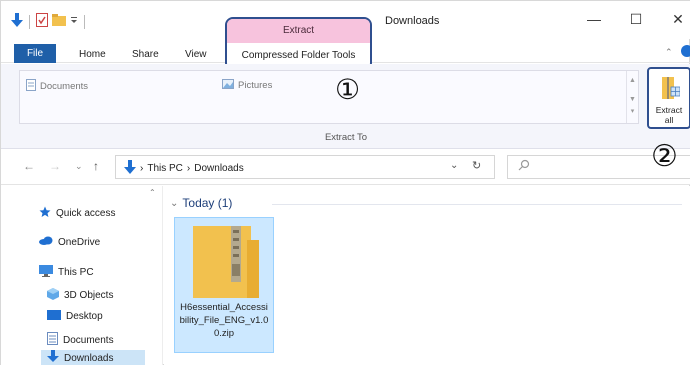 Image resolution: width=690 pixels, height=365 pixels. What do you see at coordinates (412, 21) in the screenshot?
I see `window-title: Downloads` at bounding box center [412, 21].